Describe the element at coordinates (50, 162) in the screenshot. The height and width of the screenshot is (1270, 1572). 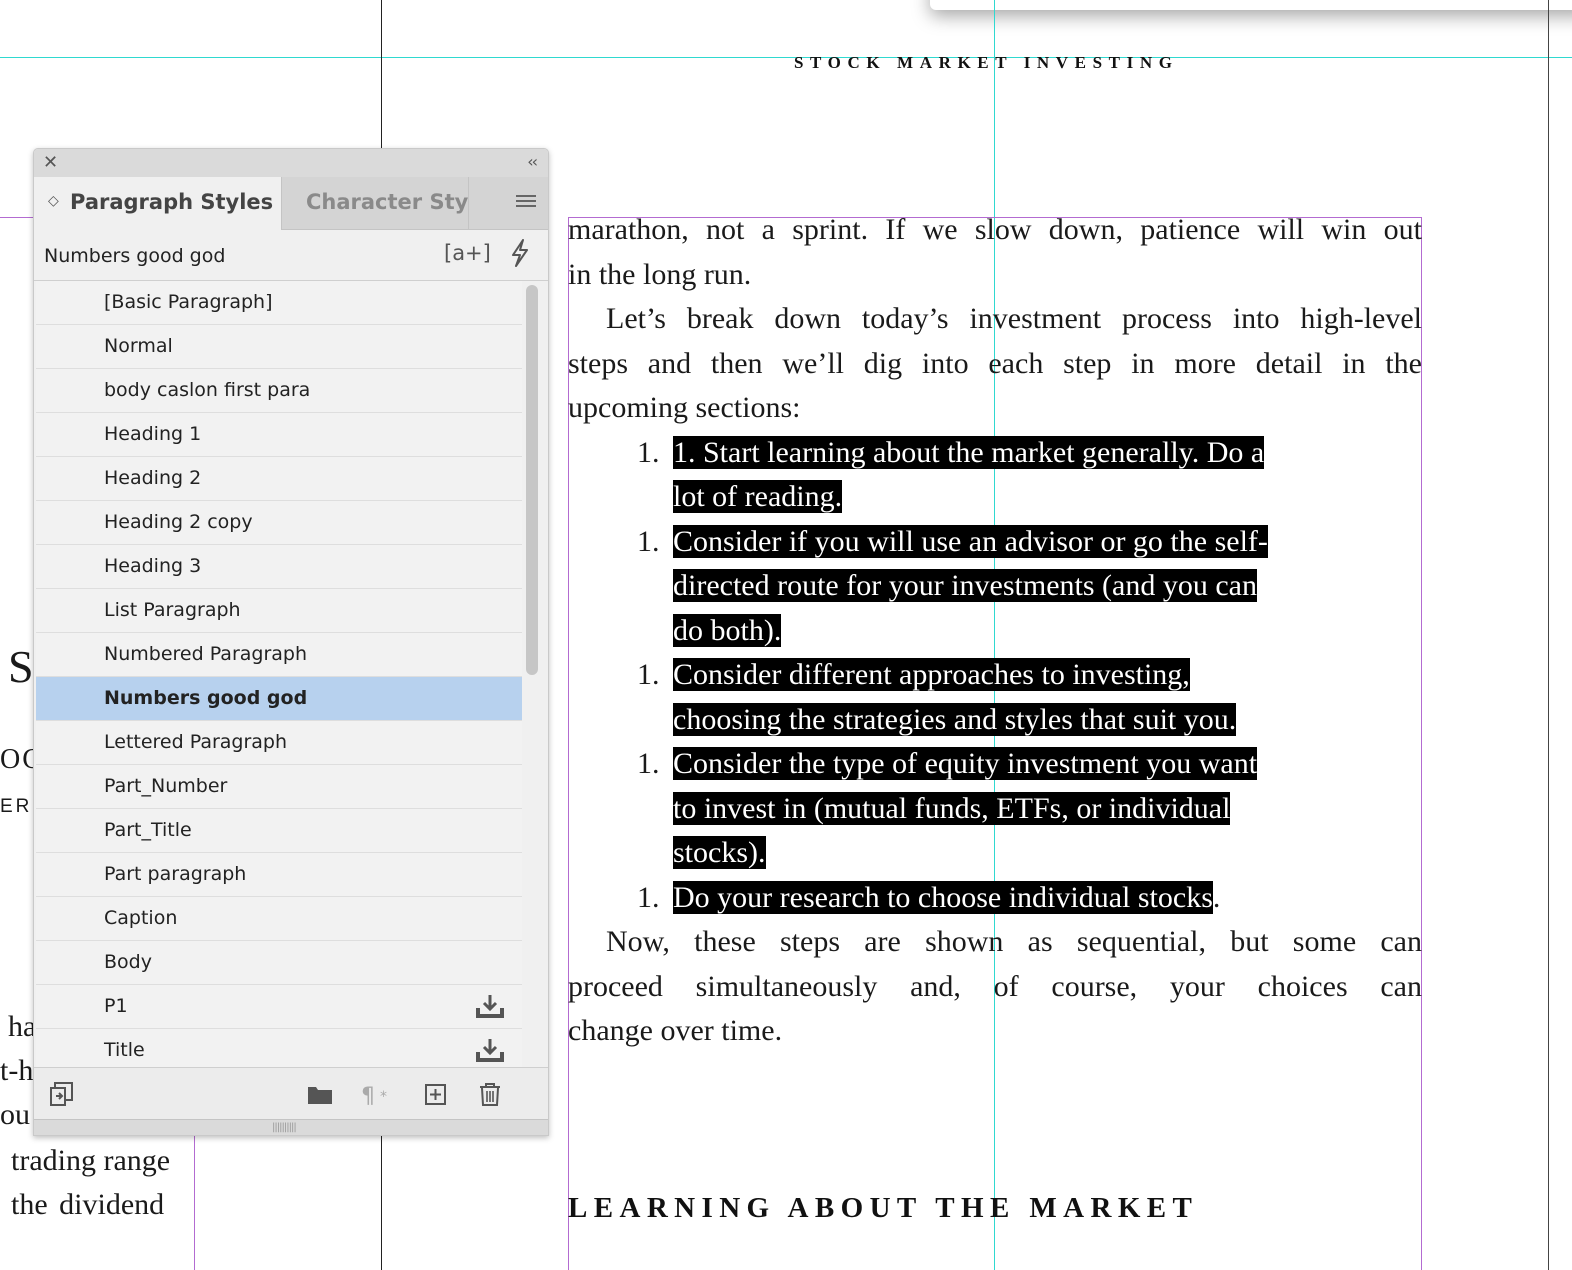
I see `close-icon: ✕` at that location.